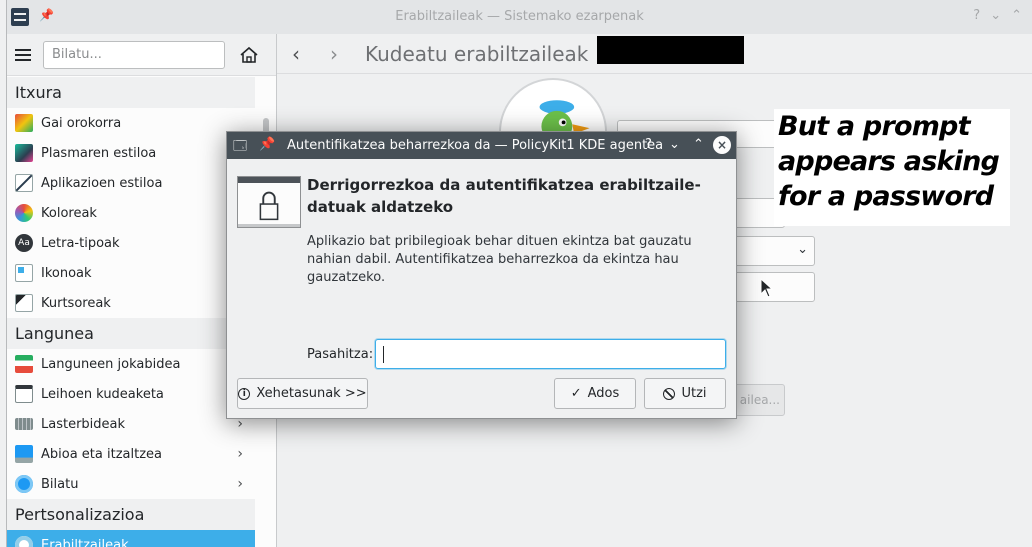 The height and width of the screenshot is (547, 1032). I want to click on details-button: i Xehetasunak >>, so click(302, 393).